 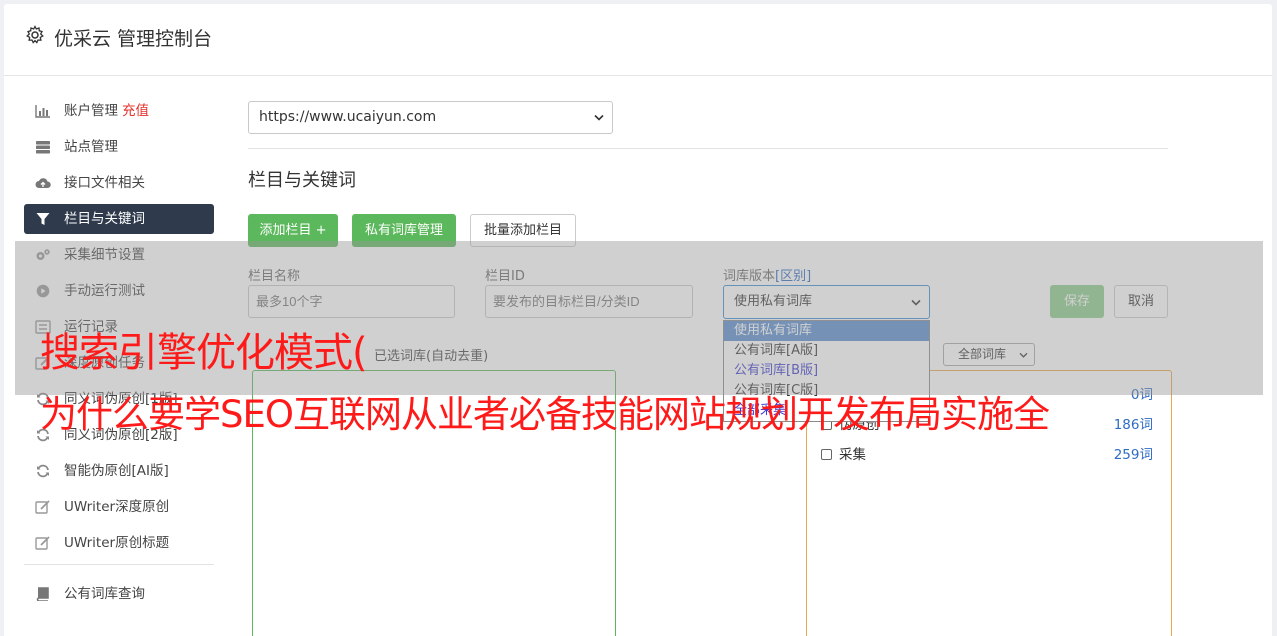 I want to click on sidebar-item-label: 公有词库查询, so click(x=104, y=594).